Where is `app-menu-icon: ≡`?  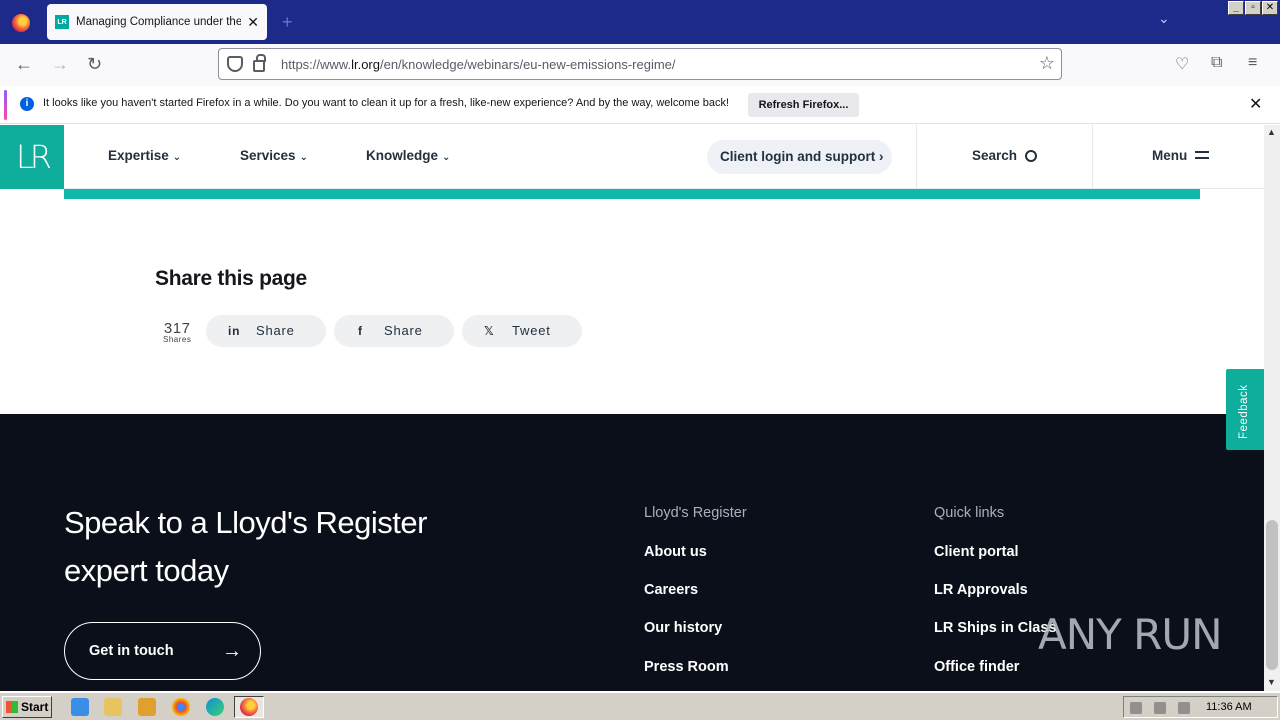 app-menu-icon: ≡ is located at coordinates (1252, 63).